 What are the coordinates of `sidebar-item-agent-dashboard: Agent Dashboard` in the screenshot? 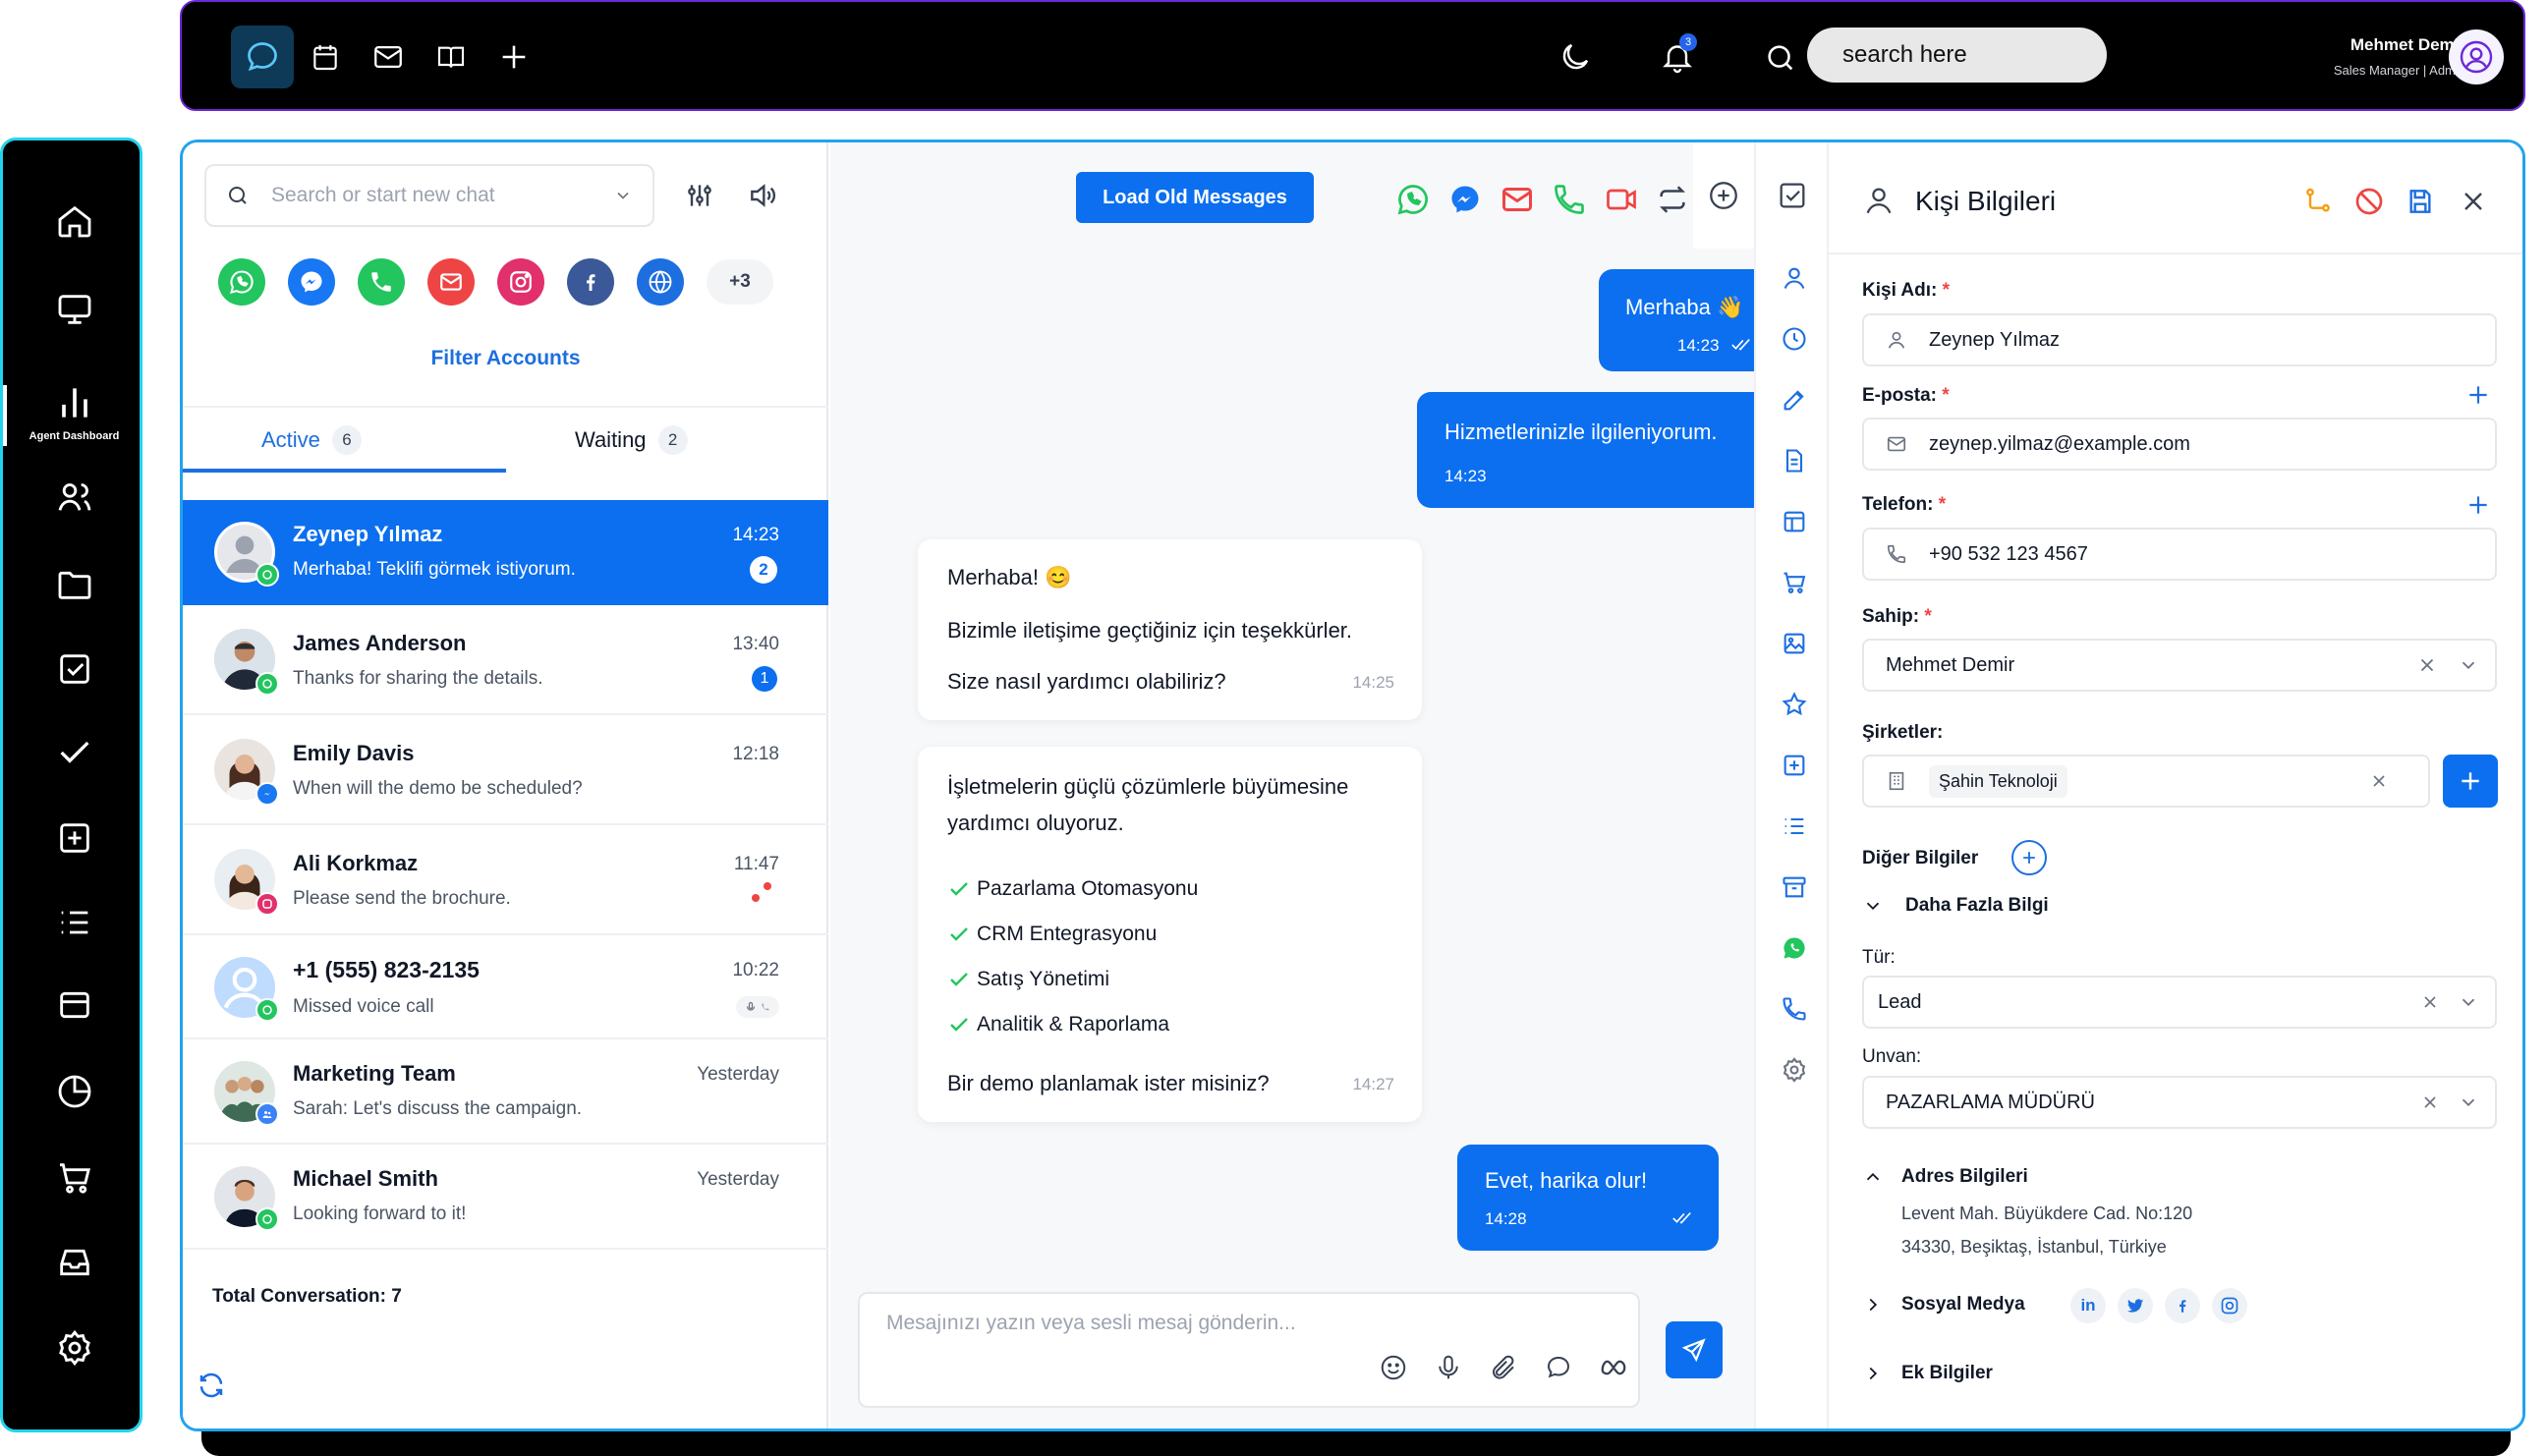 It's located at (74, 413).